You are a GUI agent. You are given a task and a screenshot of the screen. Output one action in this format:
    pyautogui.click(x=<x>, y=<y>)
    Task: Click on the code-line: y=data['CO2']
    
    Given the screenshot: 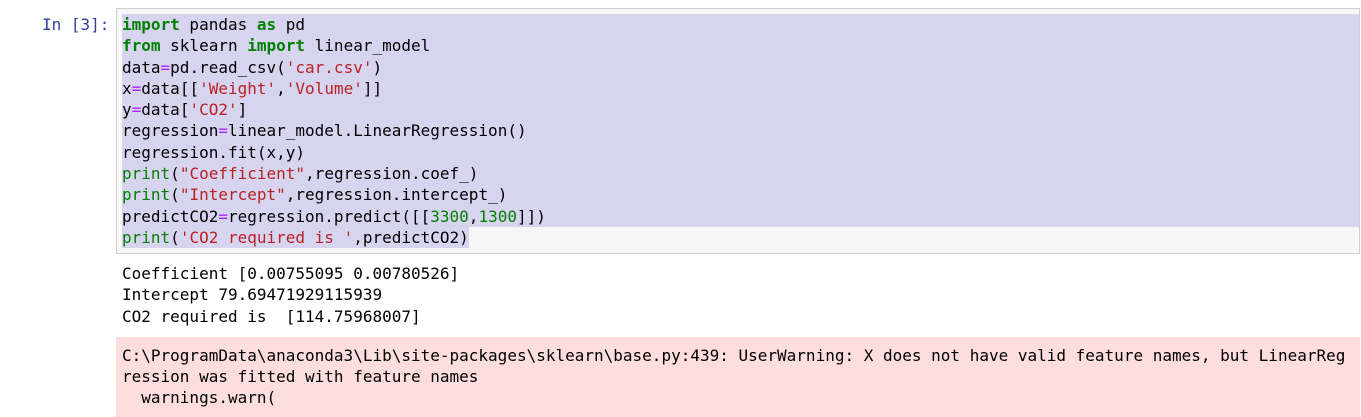 What is the action you would take?
    pyautogui.click(x=185, y=110)
    